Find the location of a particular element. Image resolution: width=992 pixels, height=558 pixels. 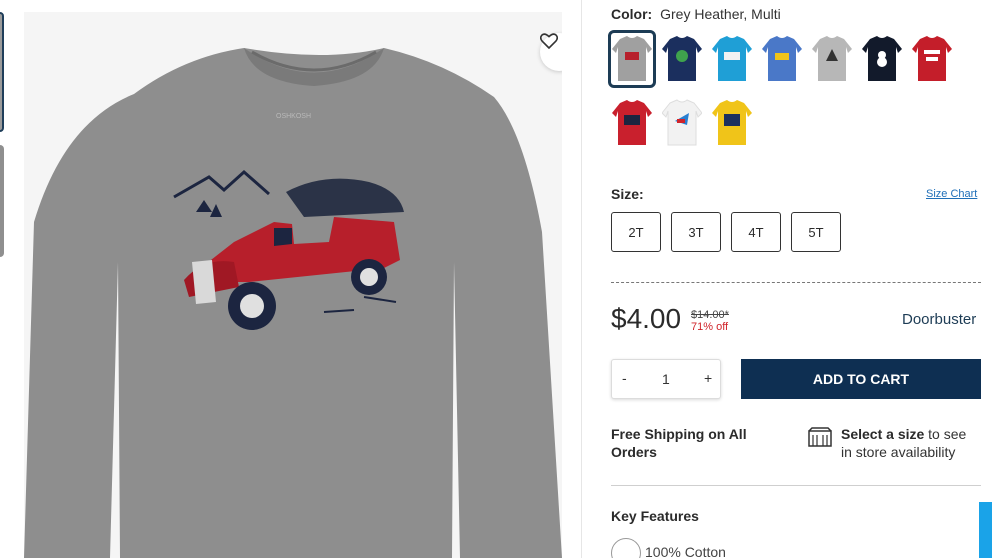

free-shipping-text: Free Shipping on All Orders is located at coordinates (679, 443).